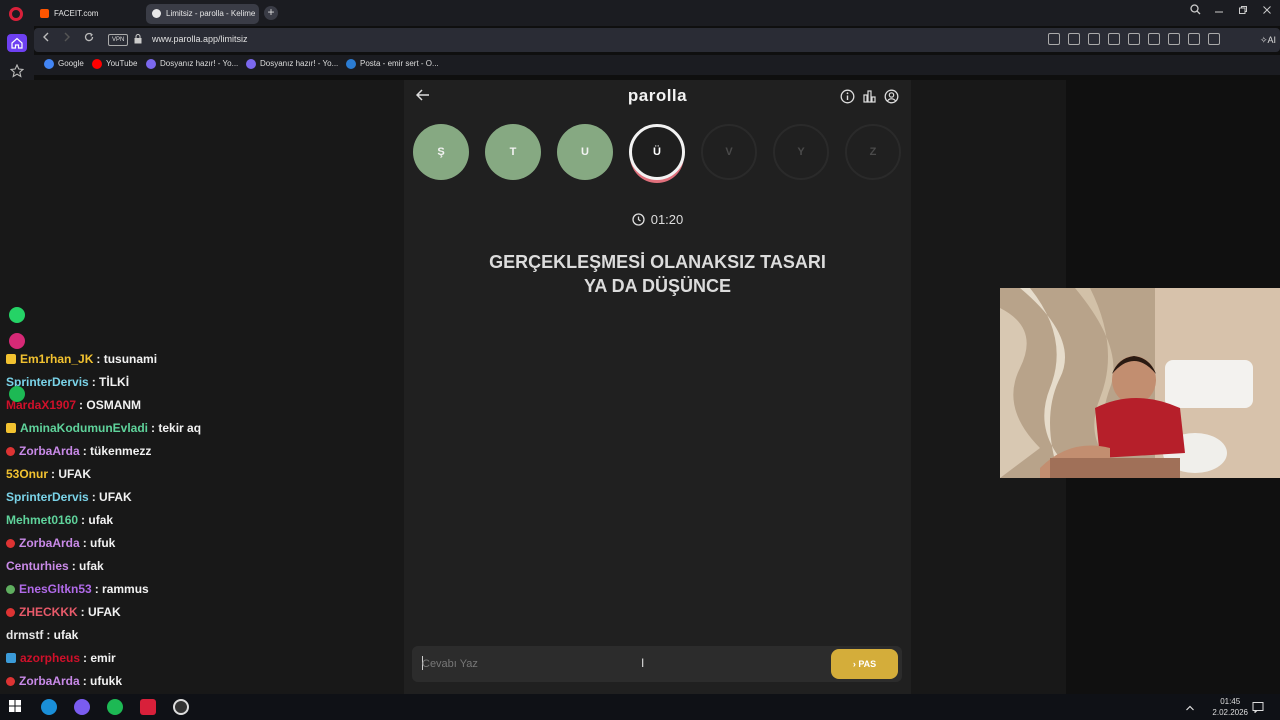 The height and width of the screenshot is (720, 1280). What do you see at coordinates (181, 707) in the screenshot?
I see `obs-icon` at bounding box center [181, 707].